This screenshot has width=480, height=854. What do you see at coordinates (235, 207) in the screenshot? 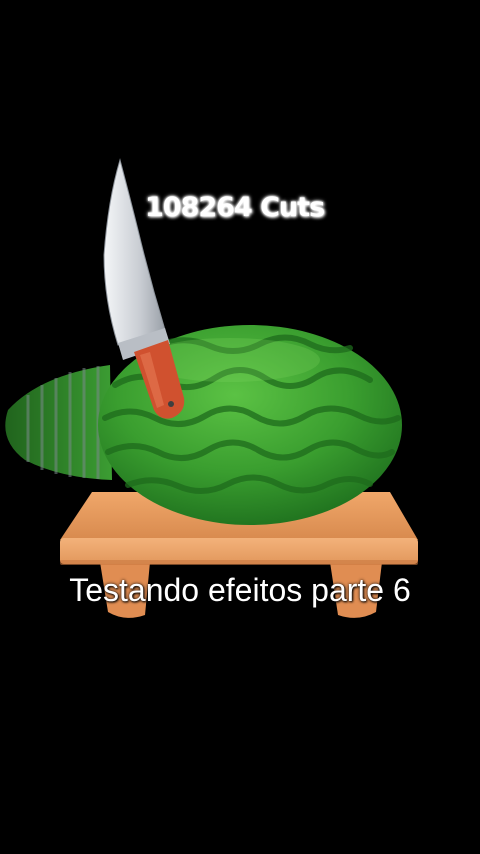
I see `cut-counter: 108264 Cuts` at bounding box center [235, 207].